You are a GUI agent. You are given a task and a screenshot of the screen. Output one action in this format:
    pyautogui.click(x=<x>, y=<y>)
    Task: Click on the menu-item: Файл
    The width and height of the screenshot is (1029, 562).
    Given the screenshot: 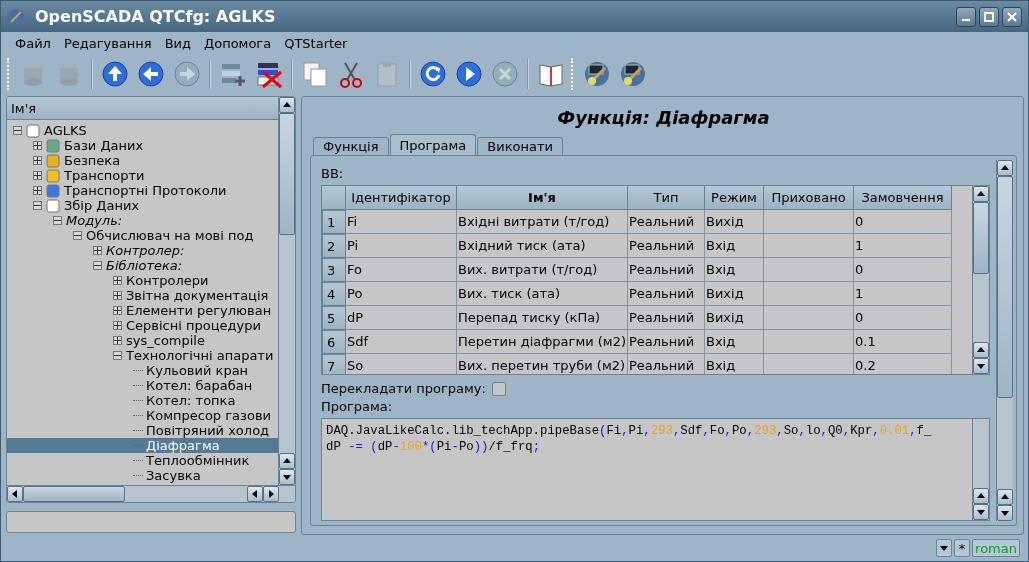 What is the action you would take?
    pyautogui.click(x=33, y=43)
    